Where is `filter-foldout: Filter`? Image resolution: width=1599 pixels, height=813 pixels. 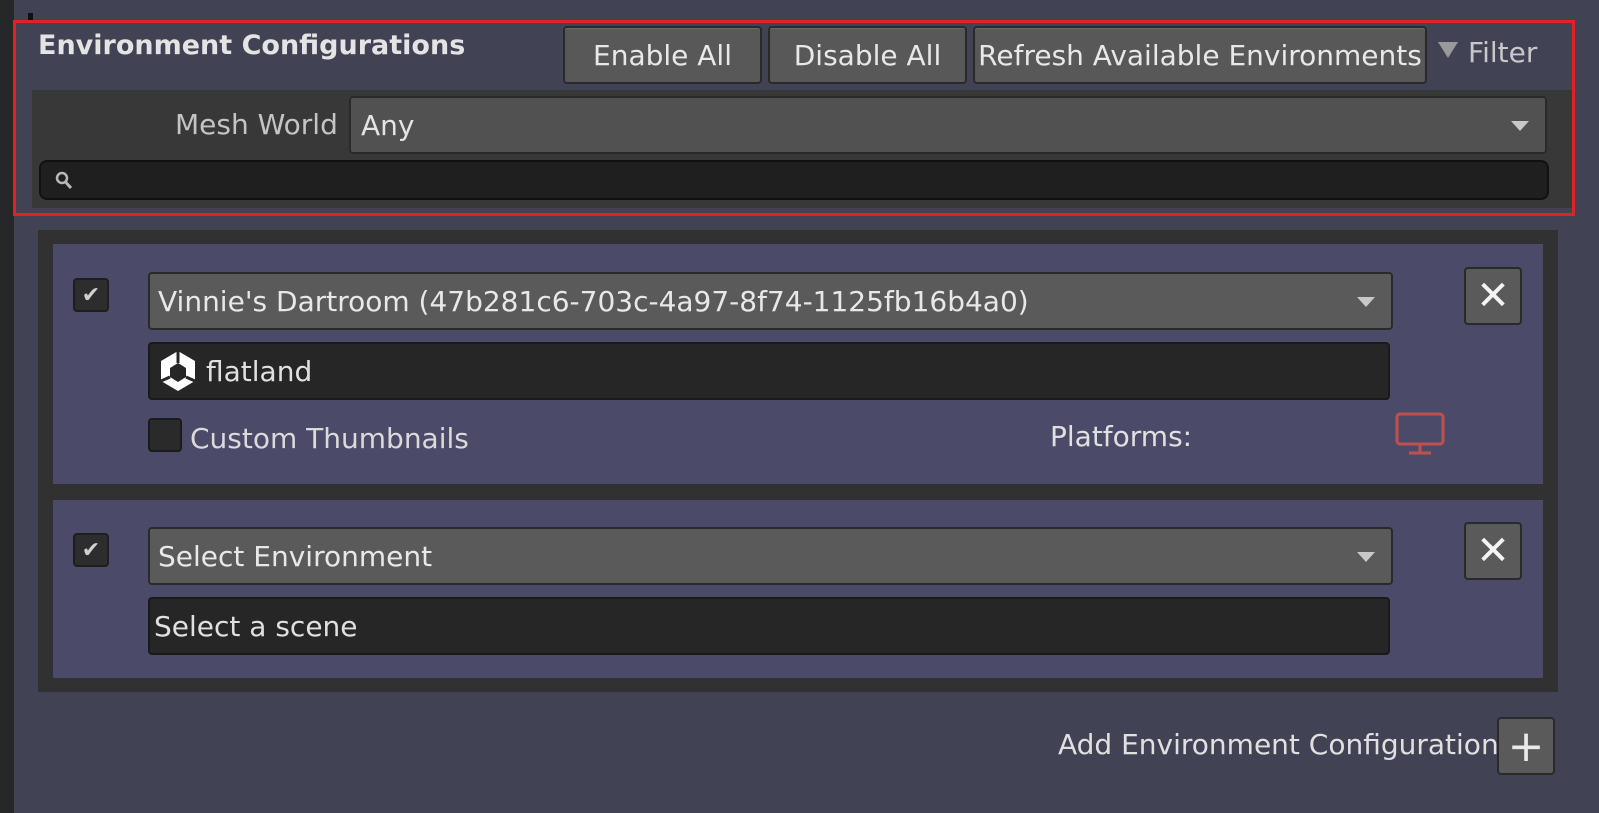
filter-foldout: Filter is located at coordinates (1487, 52).